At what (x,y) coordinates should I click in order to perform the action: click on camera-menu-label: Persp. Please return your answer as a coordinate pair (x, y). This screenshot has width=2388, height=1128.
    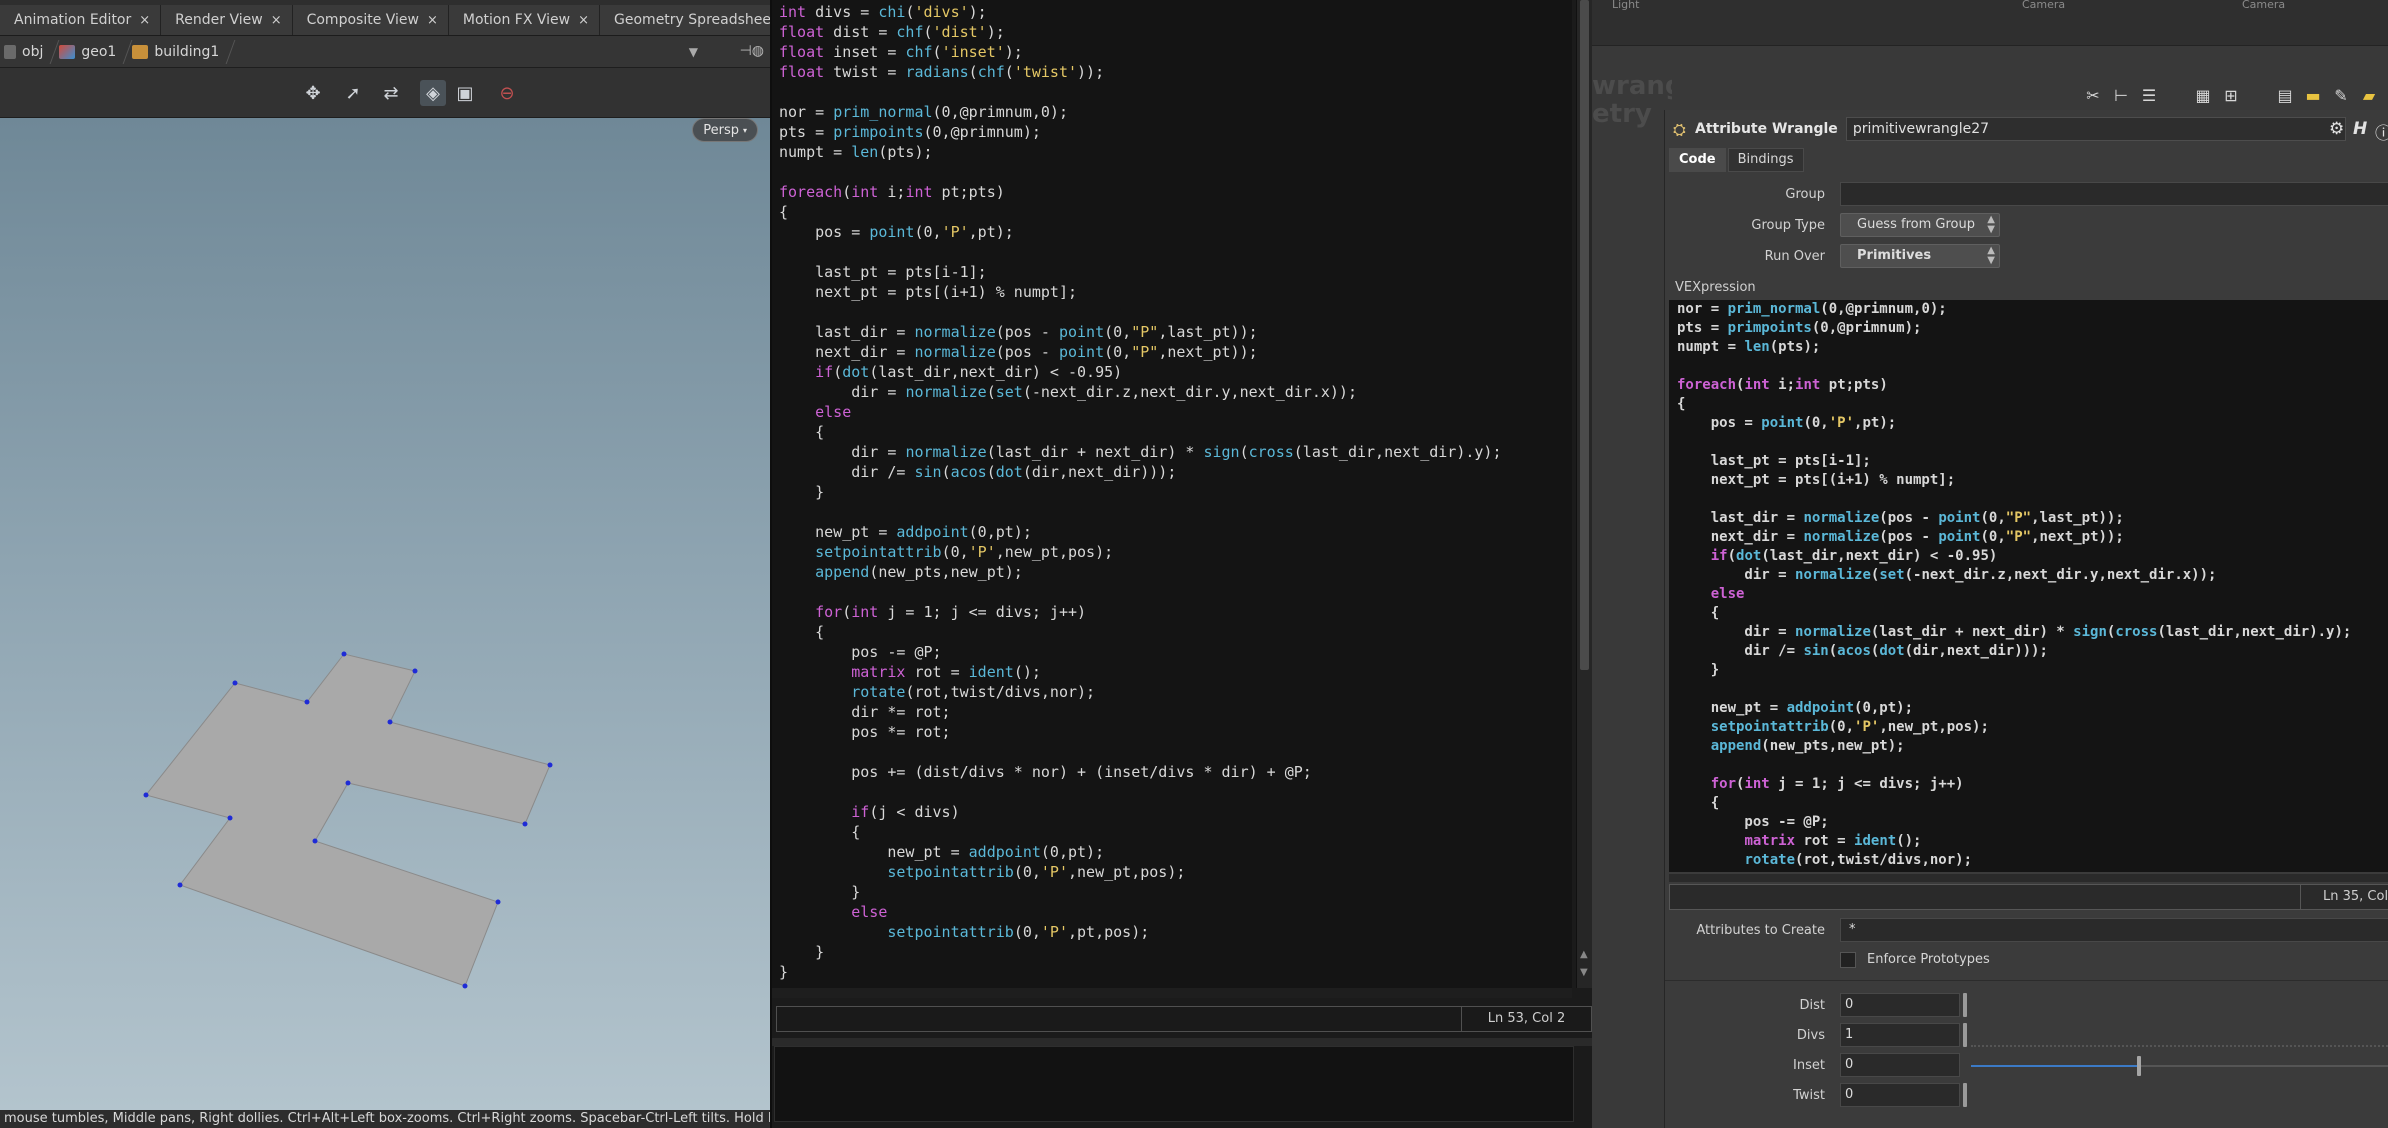
    Looking at the image, I should click on (721, 130).